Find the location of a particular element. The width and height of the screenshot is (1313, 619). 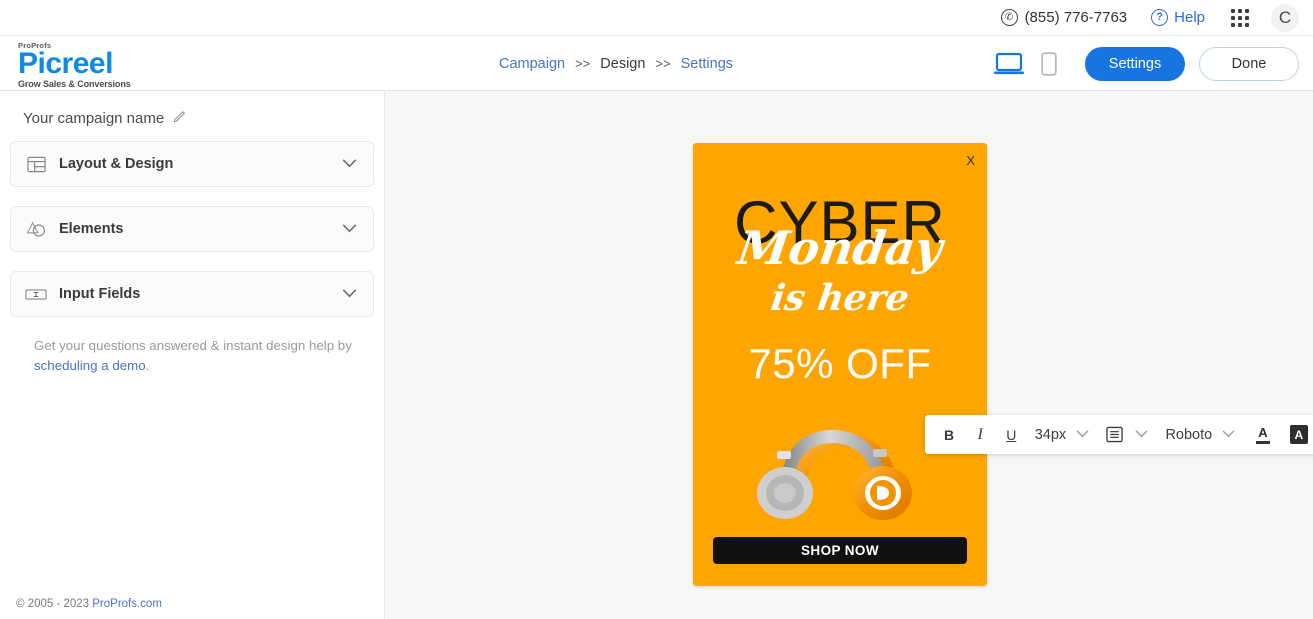

help-link: ? Help is located at coordinates (1178, 17).